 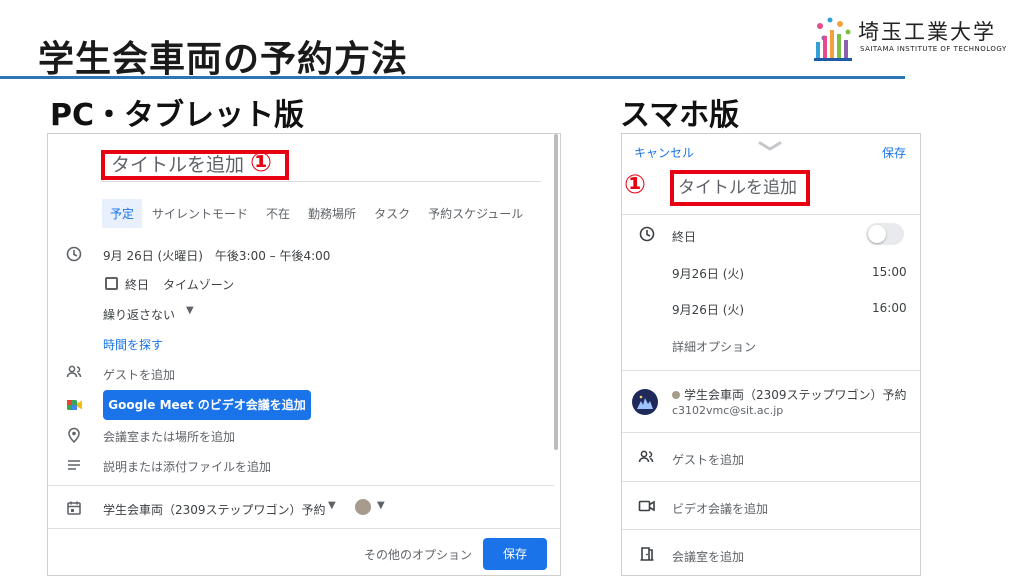 What do you see at coordinates (728, 410) in the screenshot?
I see `calendar-email: c3102vmc@sit.ac.jp` at bounding box center [728, 410].